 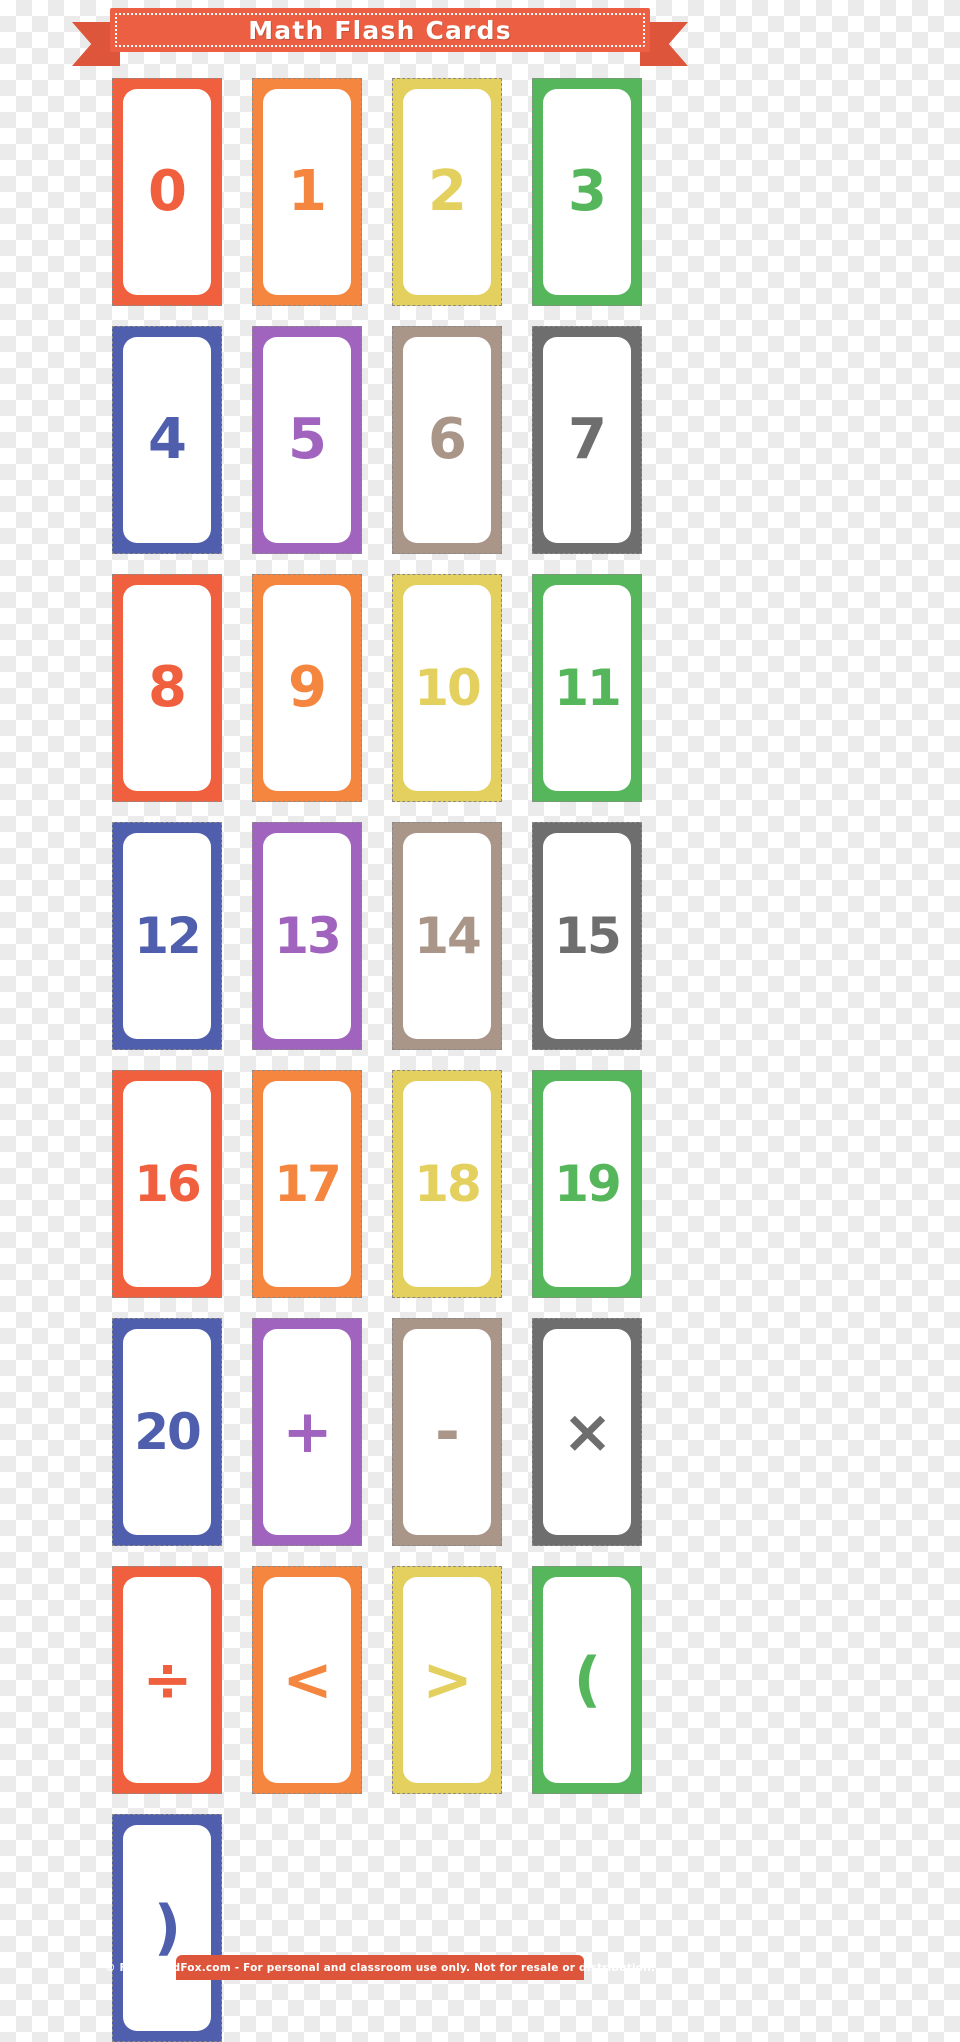 I want to click on flash-card-face: -, so click(x=447, y=1432).